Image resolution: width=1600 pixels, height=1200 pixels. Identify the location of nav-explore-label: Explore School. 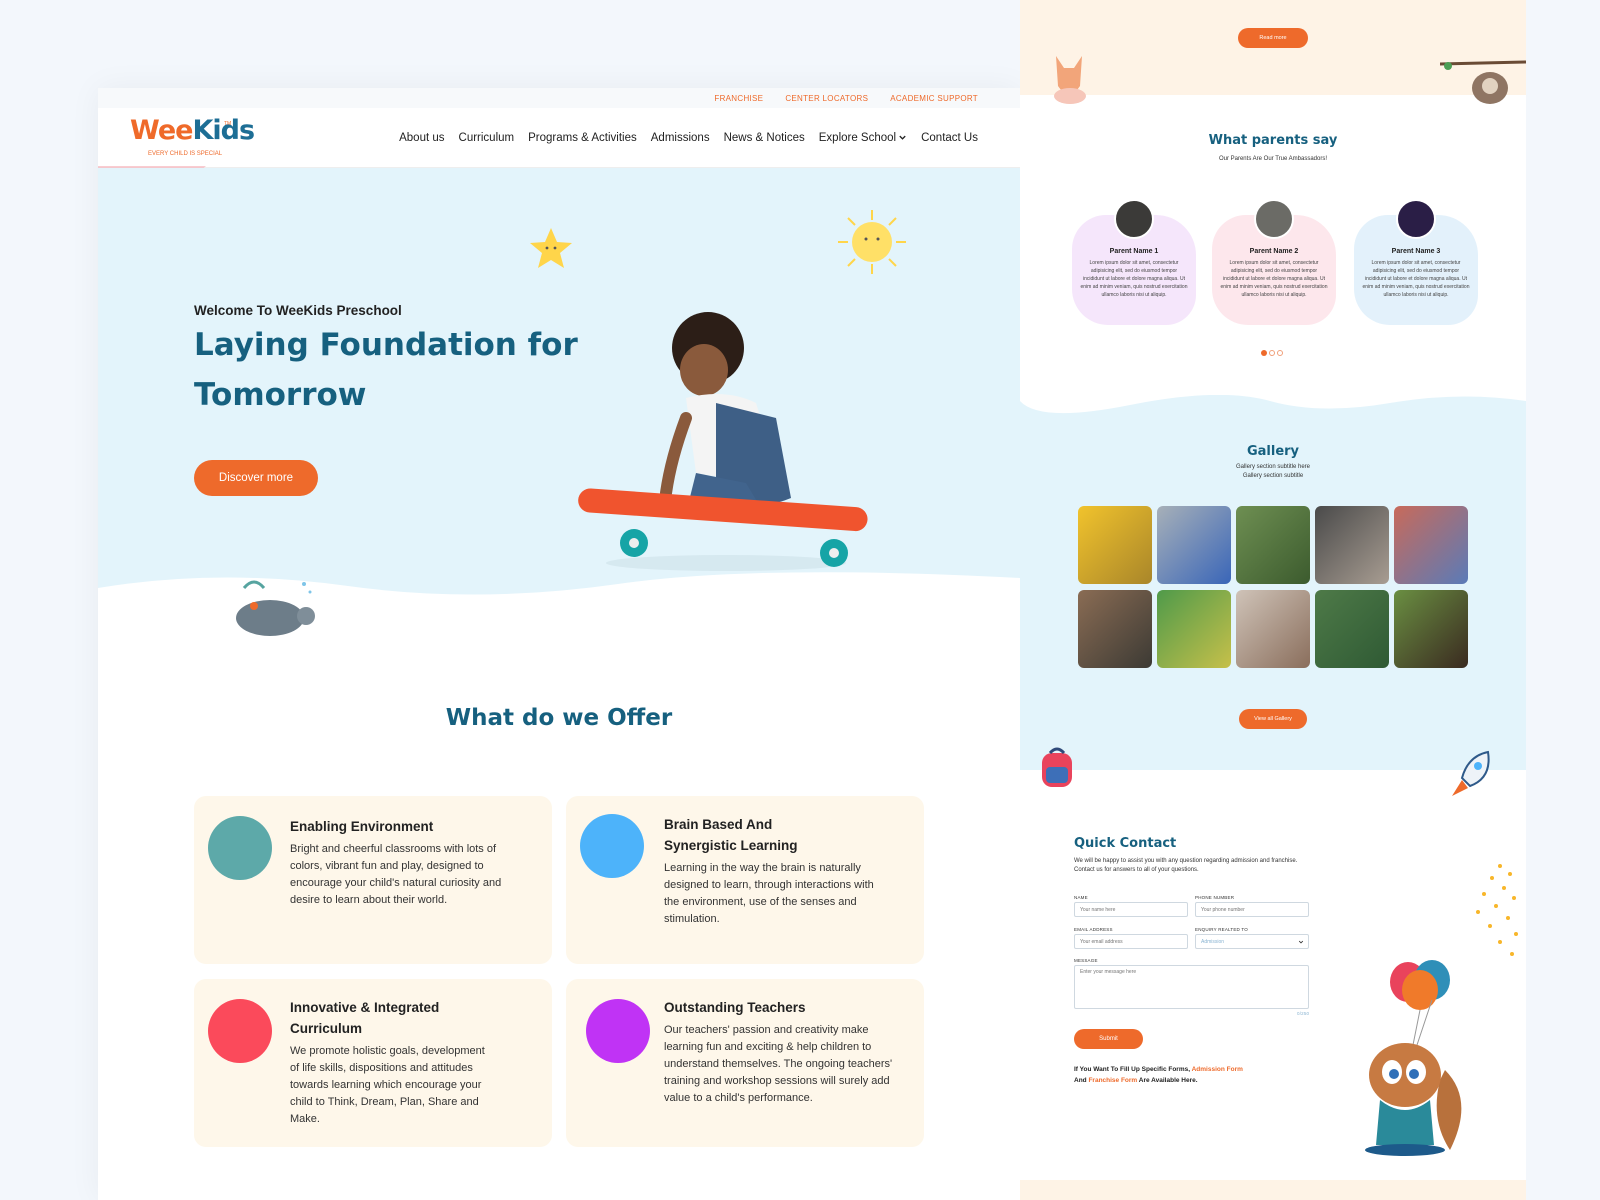
(857, 137).